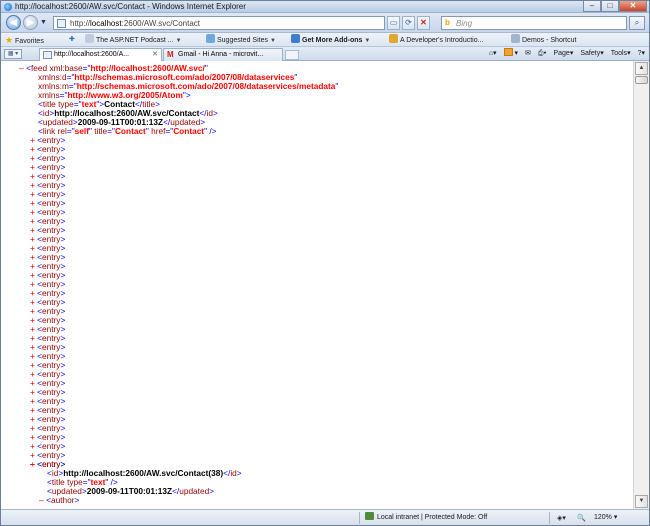  I want to click on add-favorites-icon: ✚, so click(72, 40).